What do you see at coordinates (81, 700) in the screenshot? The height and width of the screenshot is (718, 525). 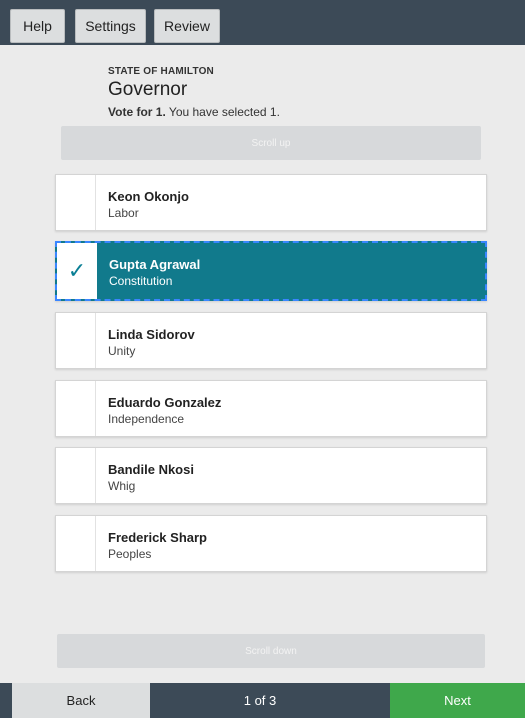 I see `back-button: Back` at bounding box center [81, 700].